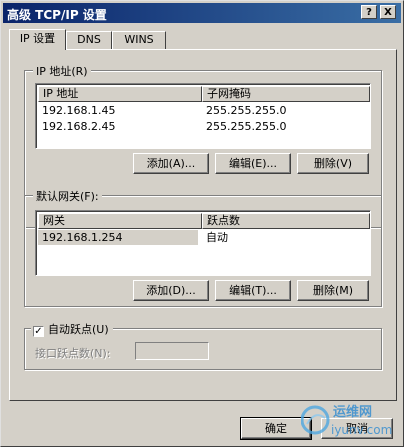  Describe the element at coordinates (120, 221) in the screenshot. I see `column-gateway: 网关` at that location.